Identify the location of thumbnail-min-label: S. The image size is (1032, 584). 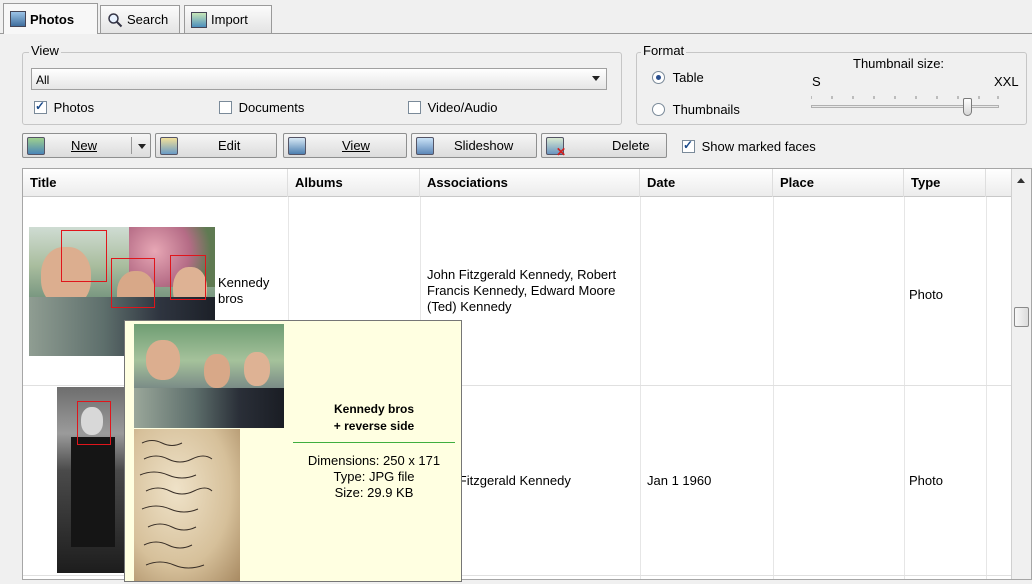
(816, 81).